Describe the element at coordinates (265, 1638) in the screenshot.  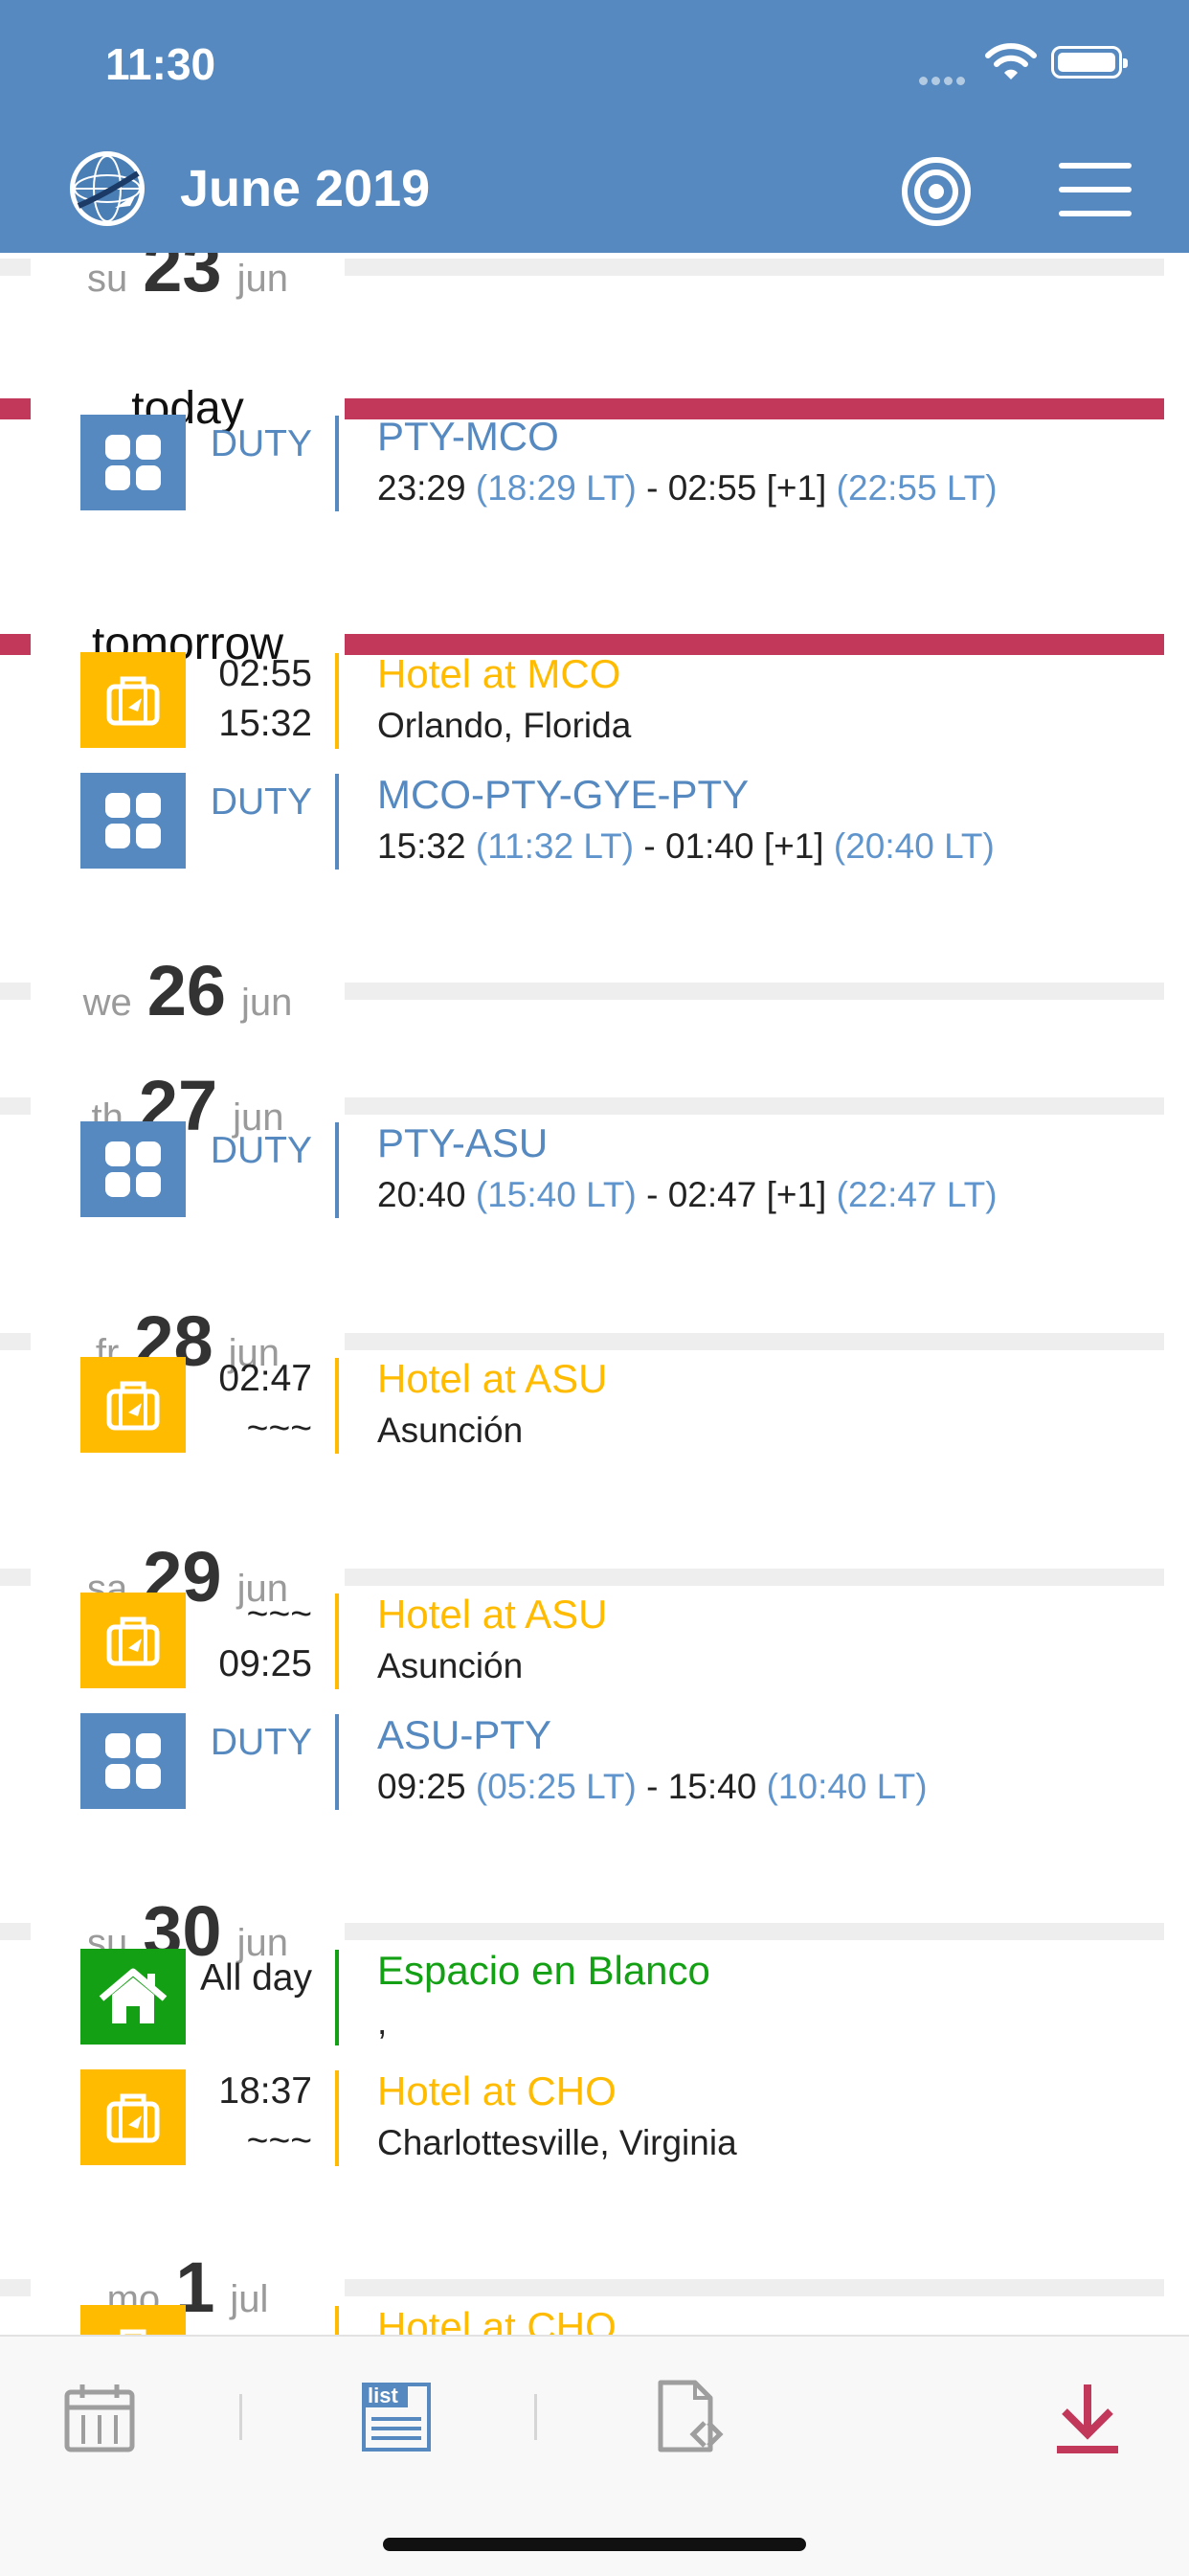
I see `event-time: ~~~ 09:25` at that location.